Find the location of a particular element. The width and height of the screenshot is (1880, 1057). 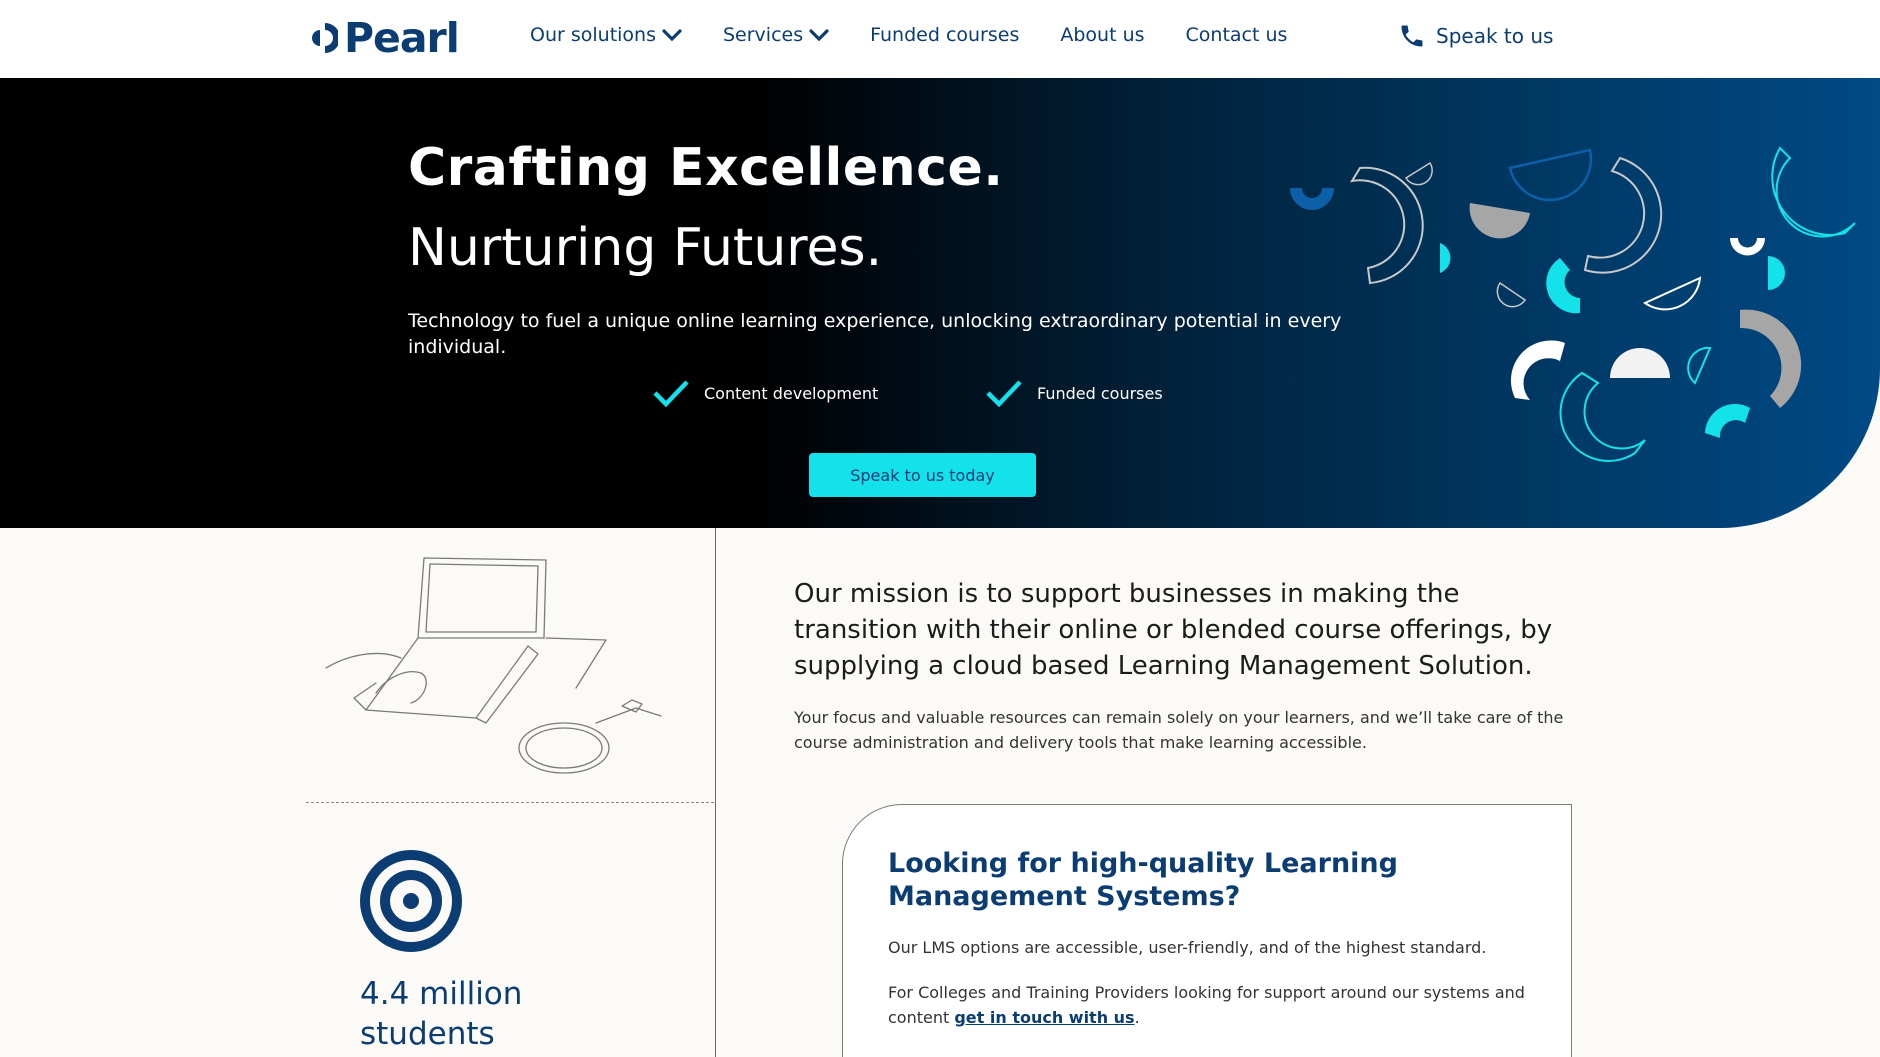

hero-subtitle: Nurturing Futures. is located at coordinates (645, 248).